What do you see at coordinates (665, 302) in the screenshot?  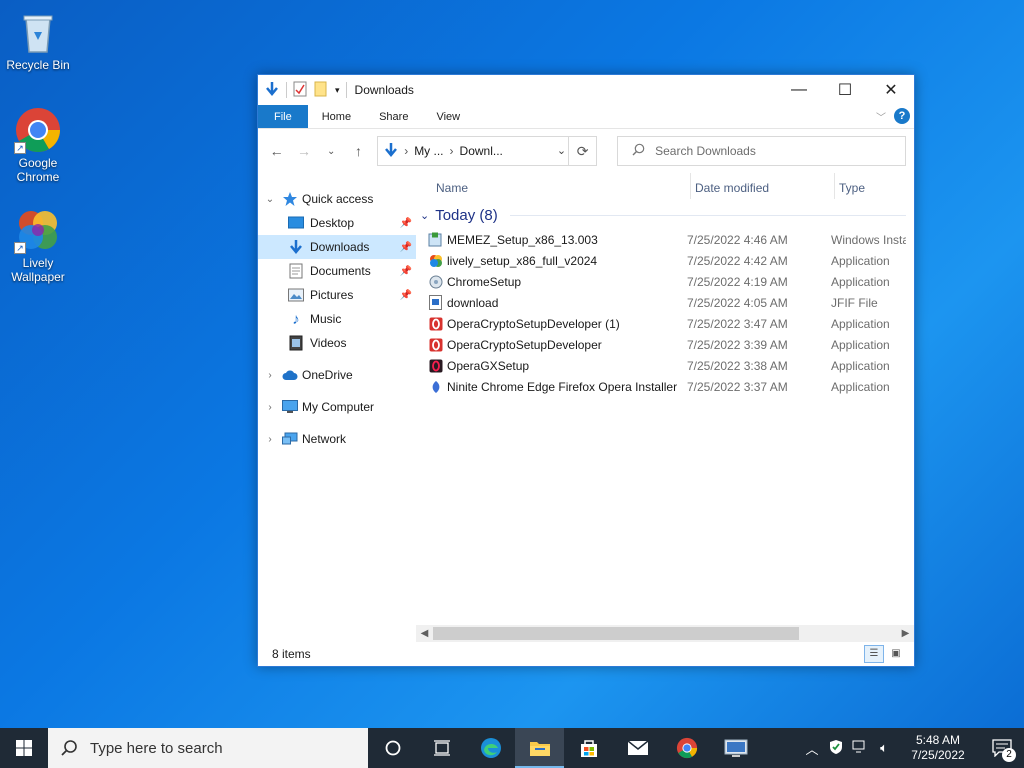 I see `file-row: download 7/25/2022 4:05 AM JFIF File` at bounding box center [665, 302].